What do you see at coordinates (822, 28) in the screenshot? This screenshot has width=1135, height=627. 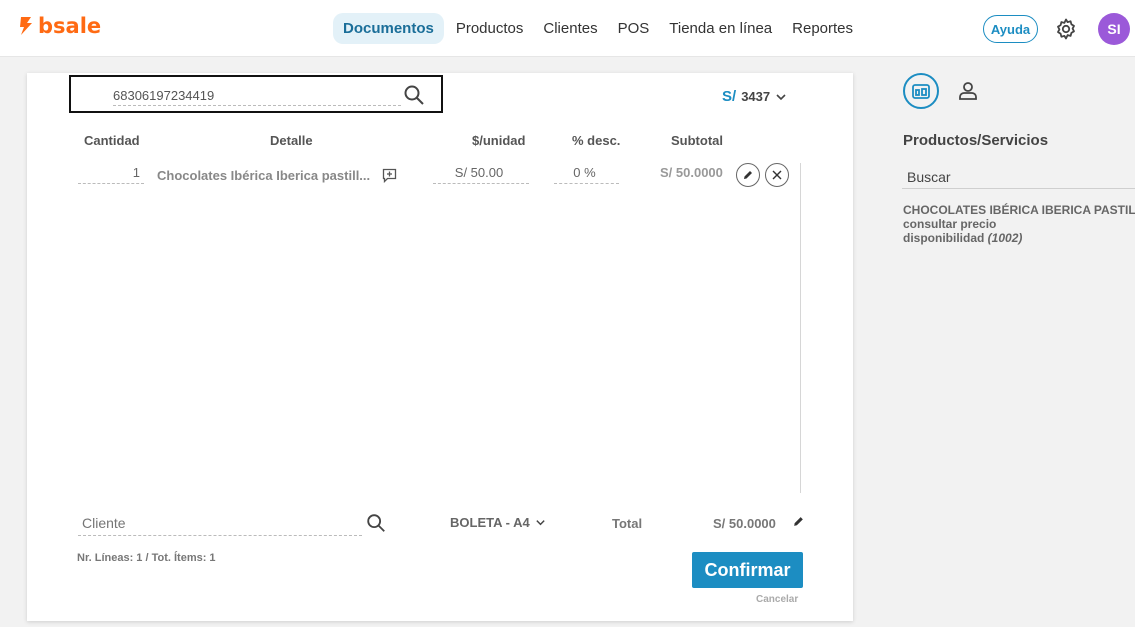 I see `nav-reportes: Reportes` at bounding box center [822, 28].